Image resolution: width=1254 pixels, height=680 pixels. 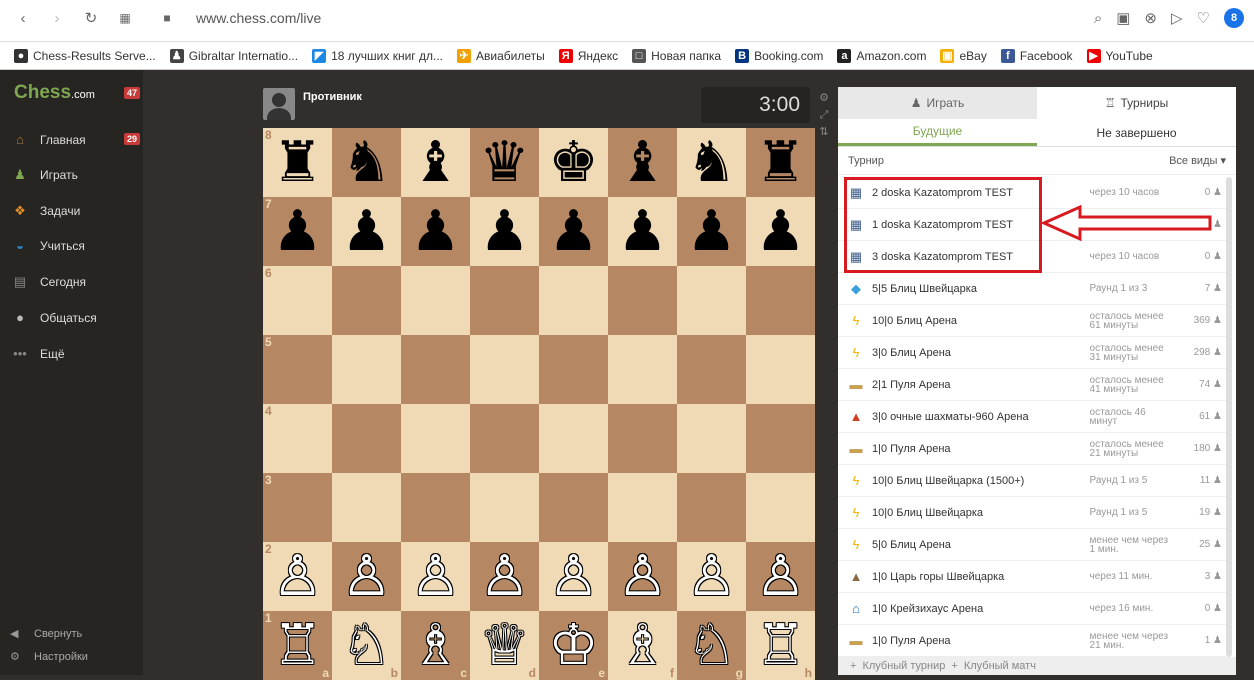 I want to click on bookmark-item: ✈ Авиабилеты, so click(x=501, y=55).